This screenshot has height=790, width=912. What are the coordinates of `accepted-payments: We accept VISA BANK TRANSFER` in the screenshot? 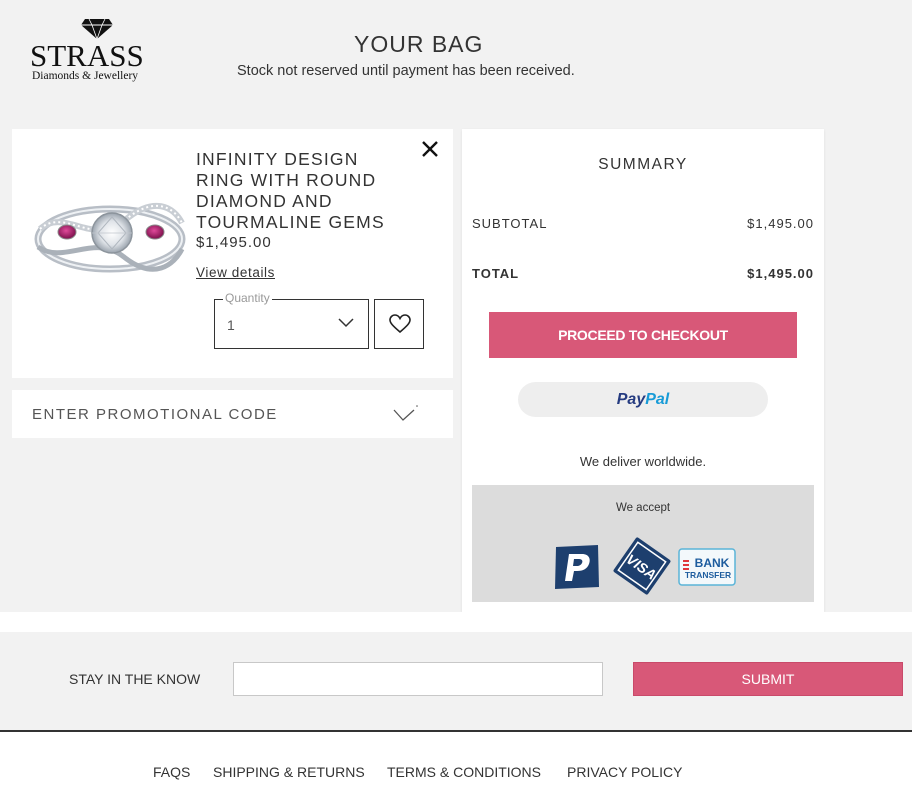 It's located at (643, 543).